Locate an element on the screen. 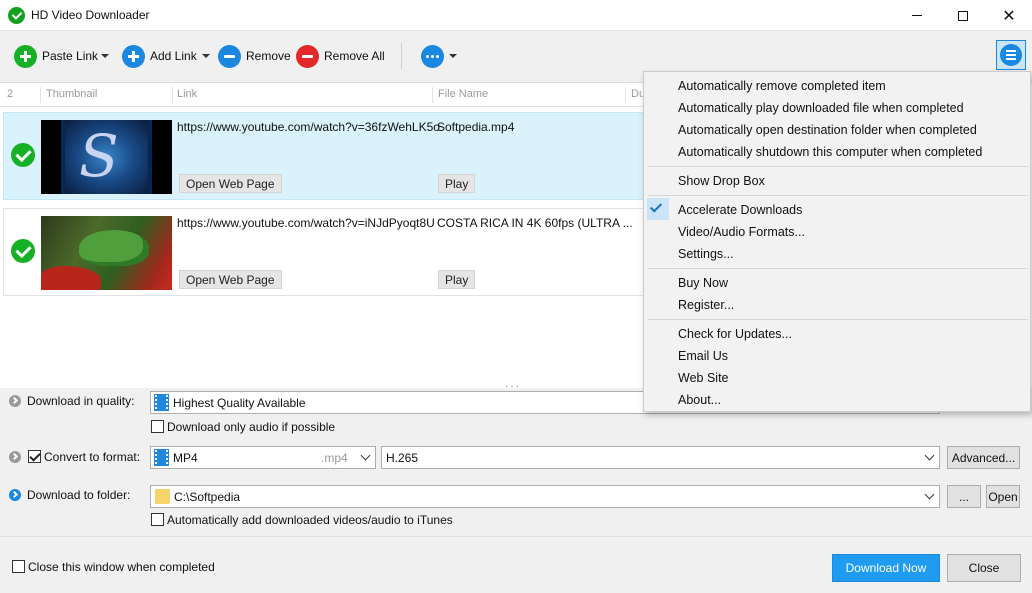 The image size is (1032, 593). itunes-checkbox is located at coordinates (157, 519).